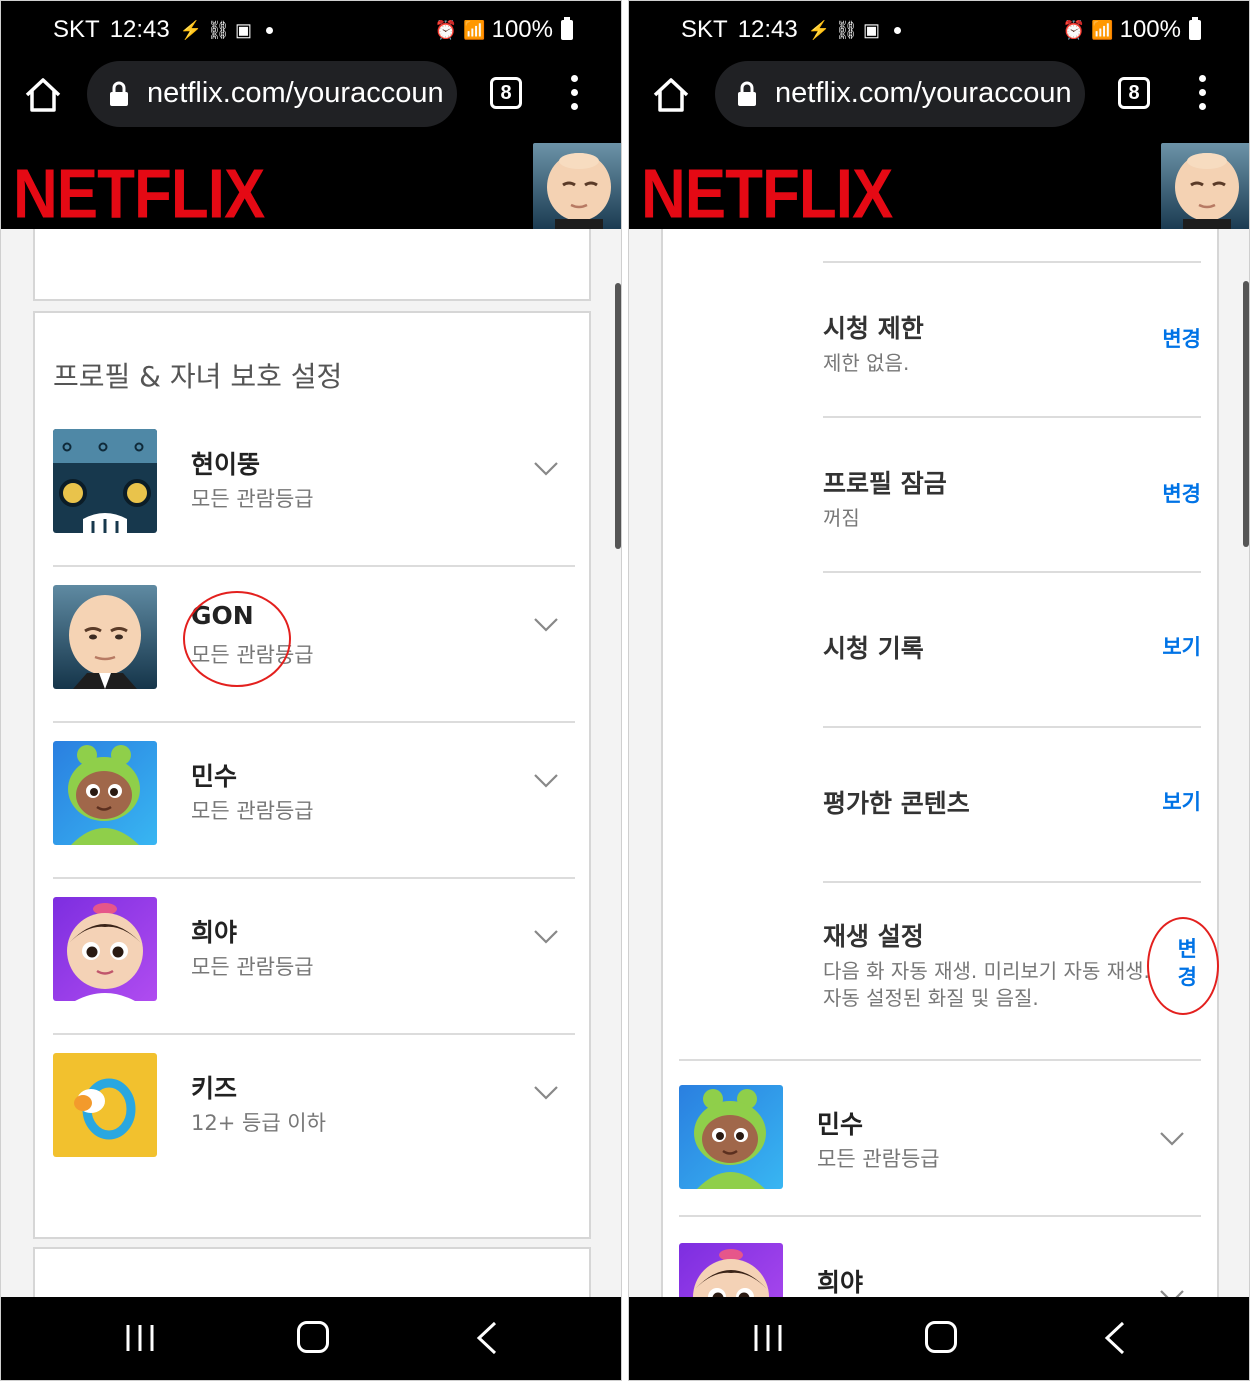 This screenshot has width=1250, height=1381. Describe the element at coordinates (1187, 976) in the screenshot. I see `change-link: 경` at that location.